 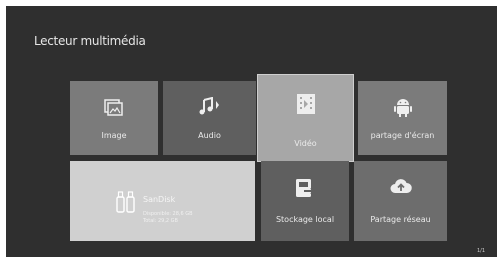 I want to click on drive-name: SanDisk, so click(x=159, y=199).